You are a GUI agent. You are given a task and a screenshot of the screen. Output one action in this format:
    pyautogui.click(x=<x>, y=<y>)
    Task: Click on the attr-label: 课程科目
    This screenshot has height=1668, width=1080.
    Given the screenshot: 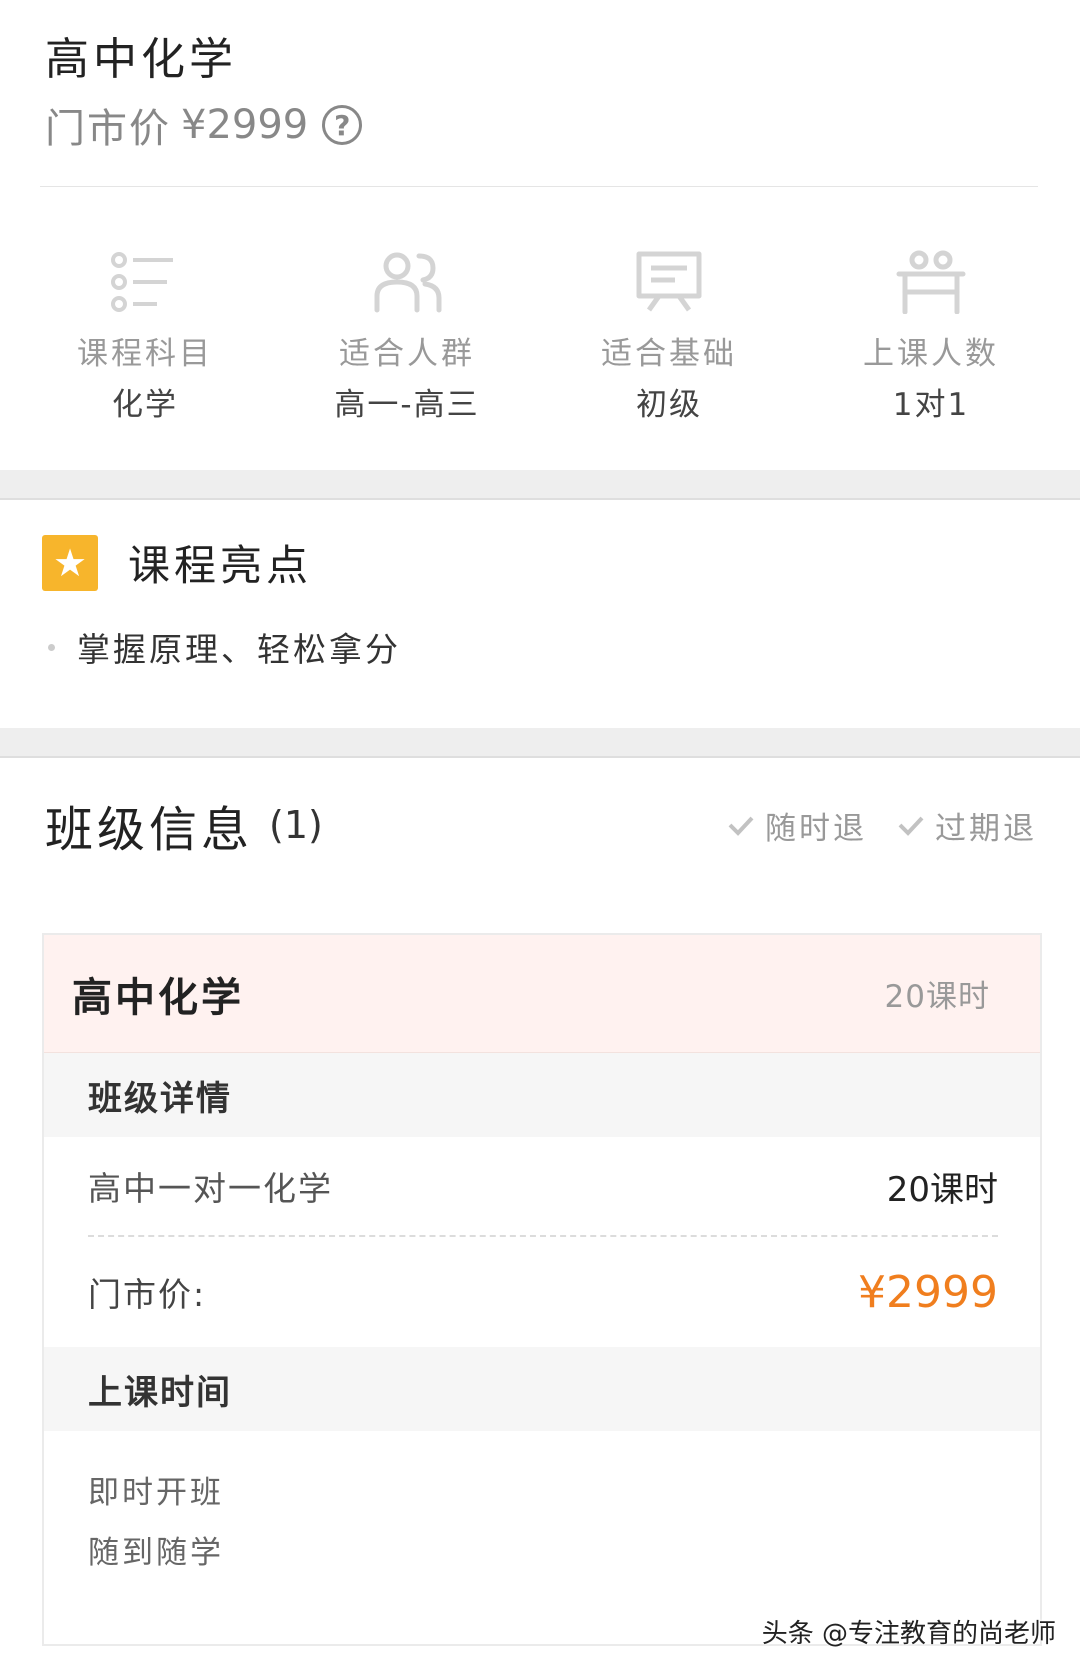 What is the action you would take?
    pyautogui.click(x=145, y=354)
    